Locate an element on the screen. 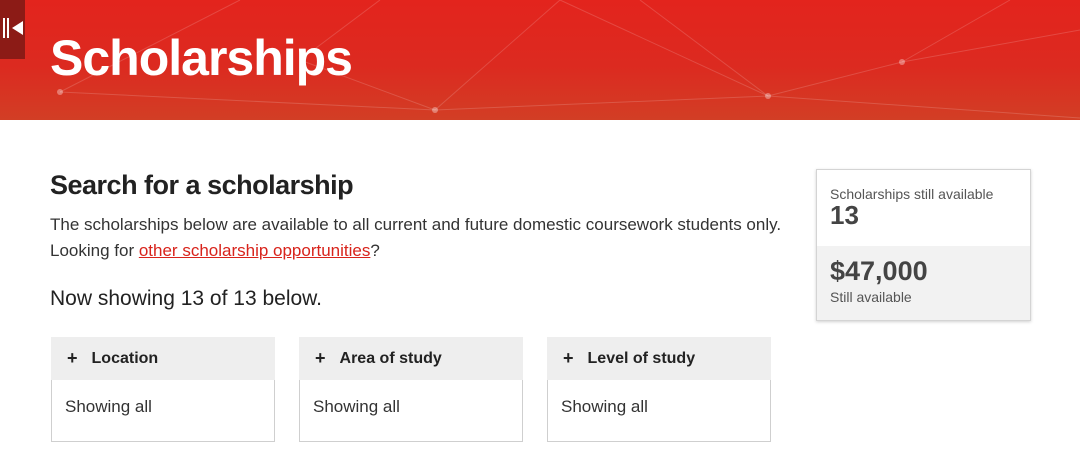 The image size is (1080, 455). other-opportunities-link: other scholarship opportunities is located at coordinates (255, 250).